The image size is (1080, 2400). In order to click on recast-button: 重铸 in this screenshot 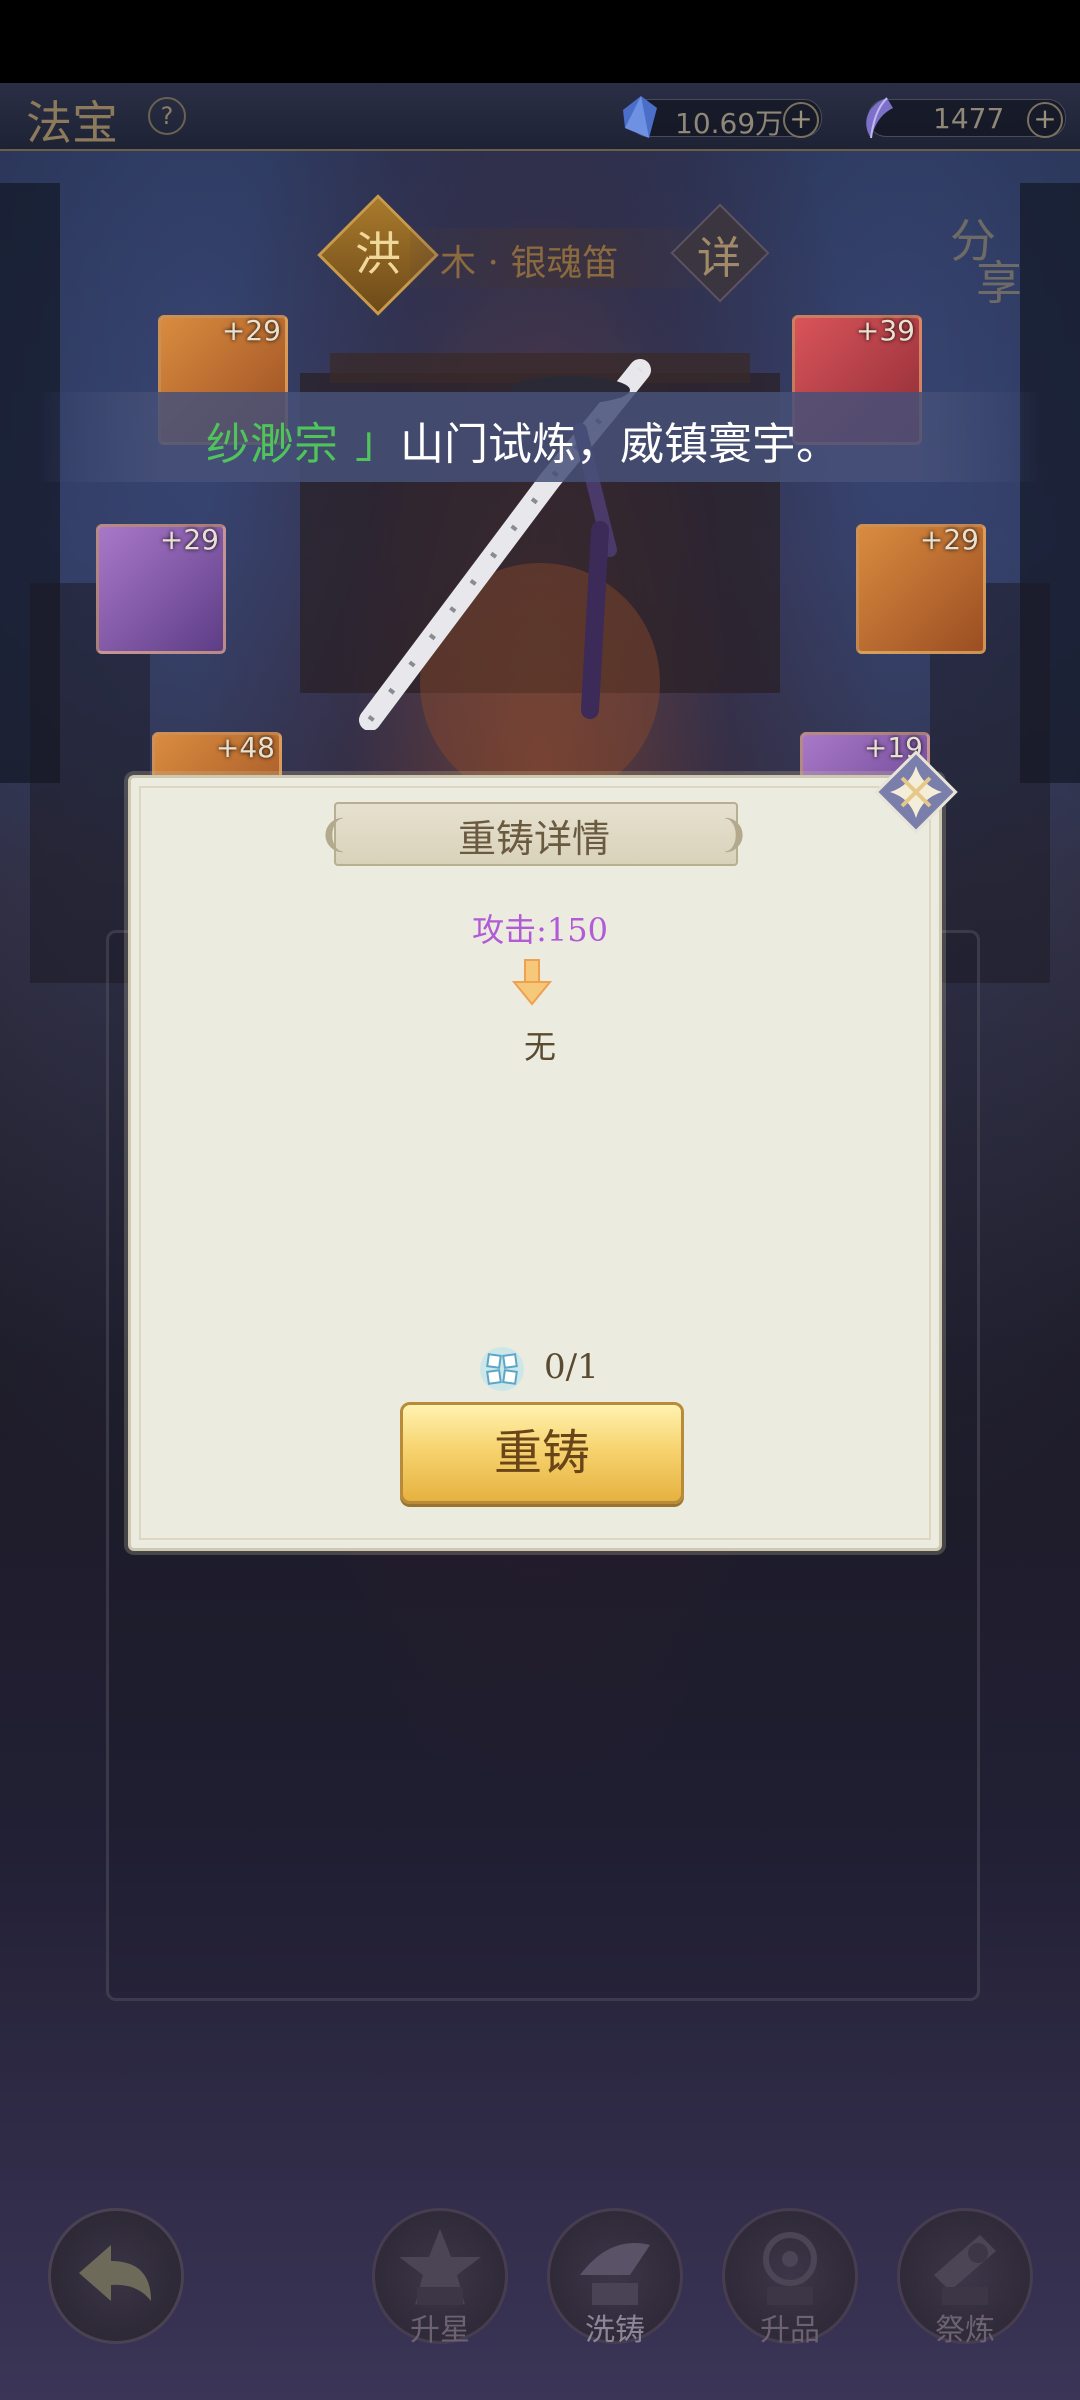, I will do `click(542, 1453)`.